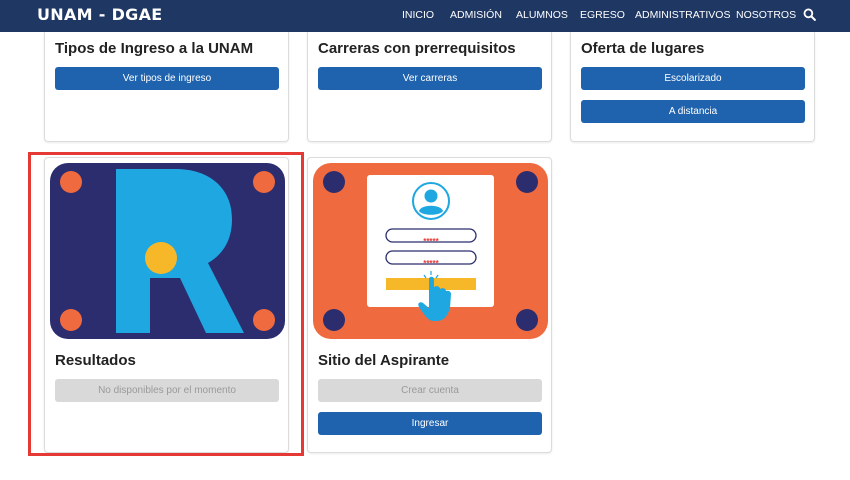 This screenshot has width=850, height=480. What do you see at coordinates (100, 14) in the screenshot?
I see `brand-logo: UNAM - DGAE` at bounding box center [100, 14].